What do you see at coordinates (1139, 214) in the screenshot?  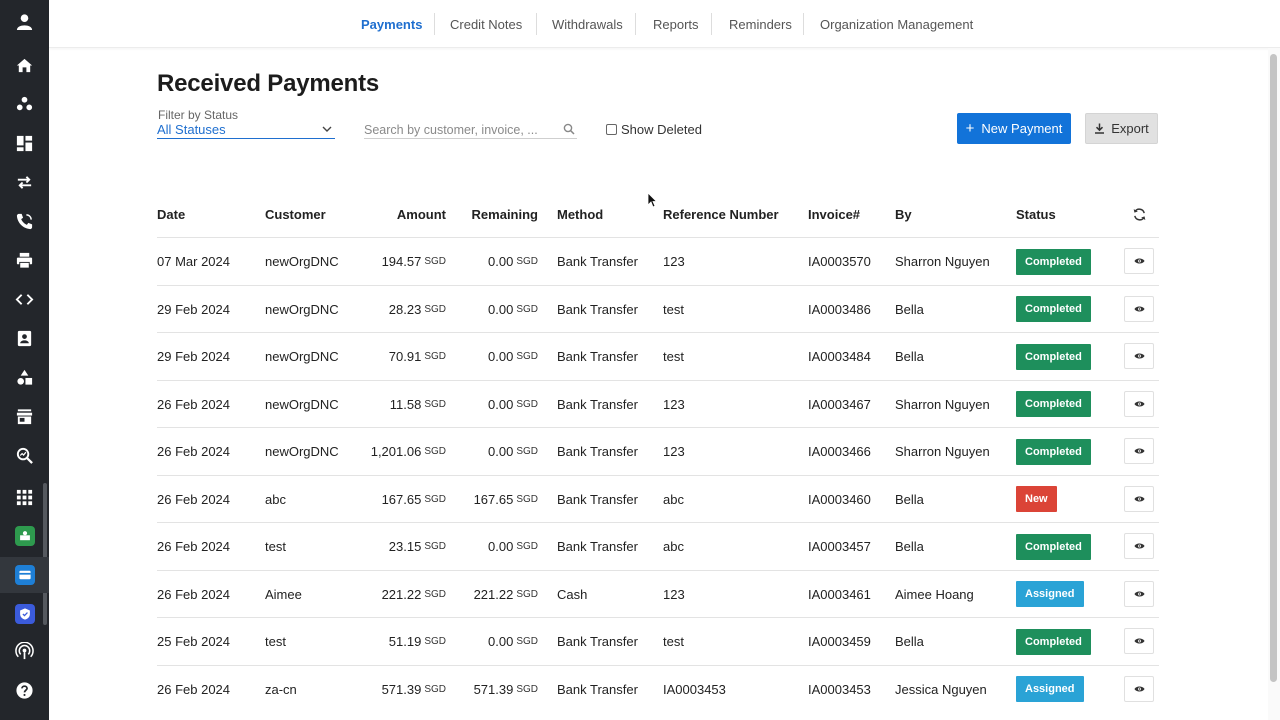 I see `refresh-icon` at bounding box center [1139, 214].